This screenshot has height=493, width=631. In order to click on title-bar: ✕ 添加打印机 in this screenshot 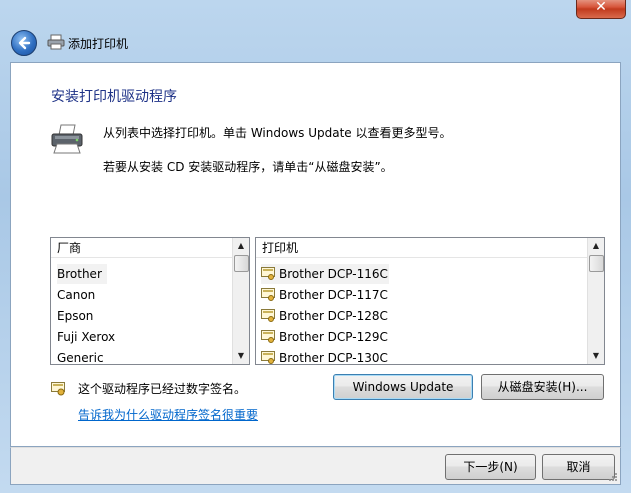, I will do `click(315, 31)`.